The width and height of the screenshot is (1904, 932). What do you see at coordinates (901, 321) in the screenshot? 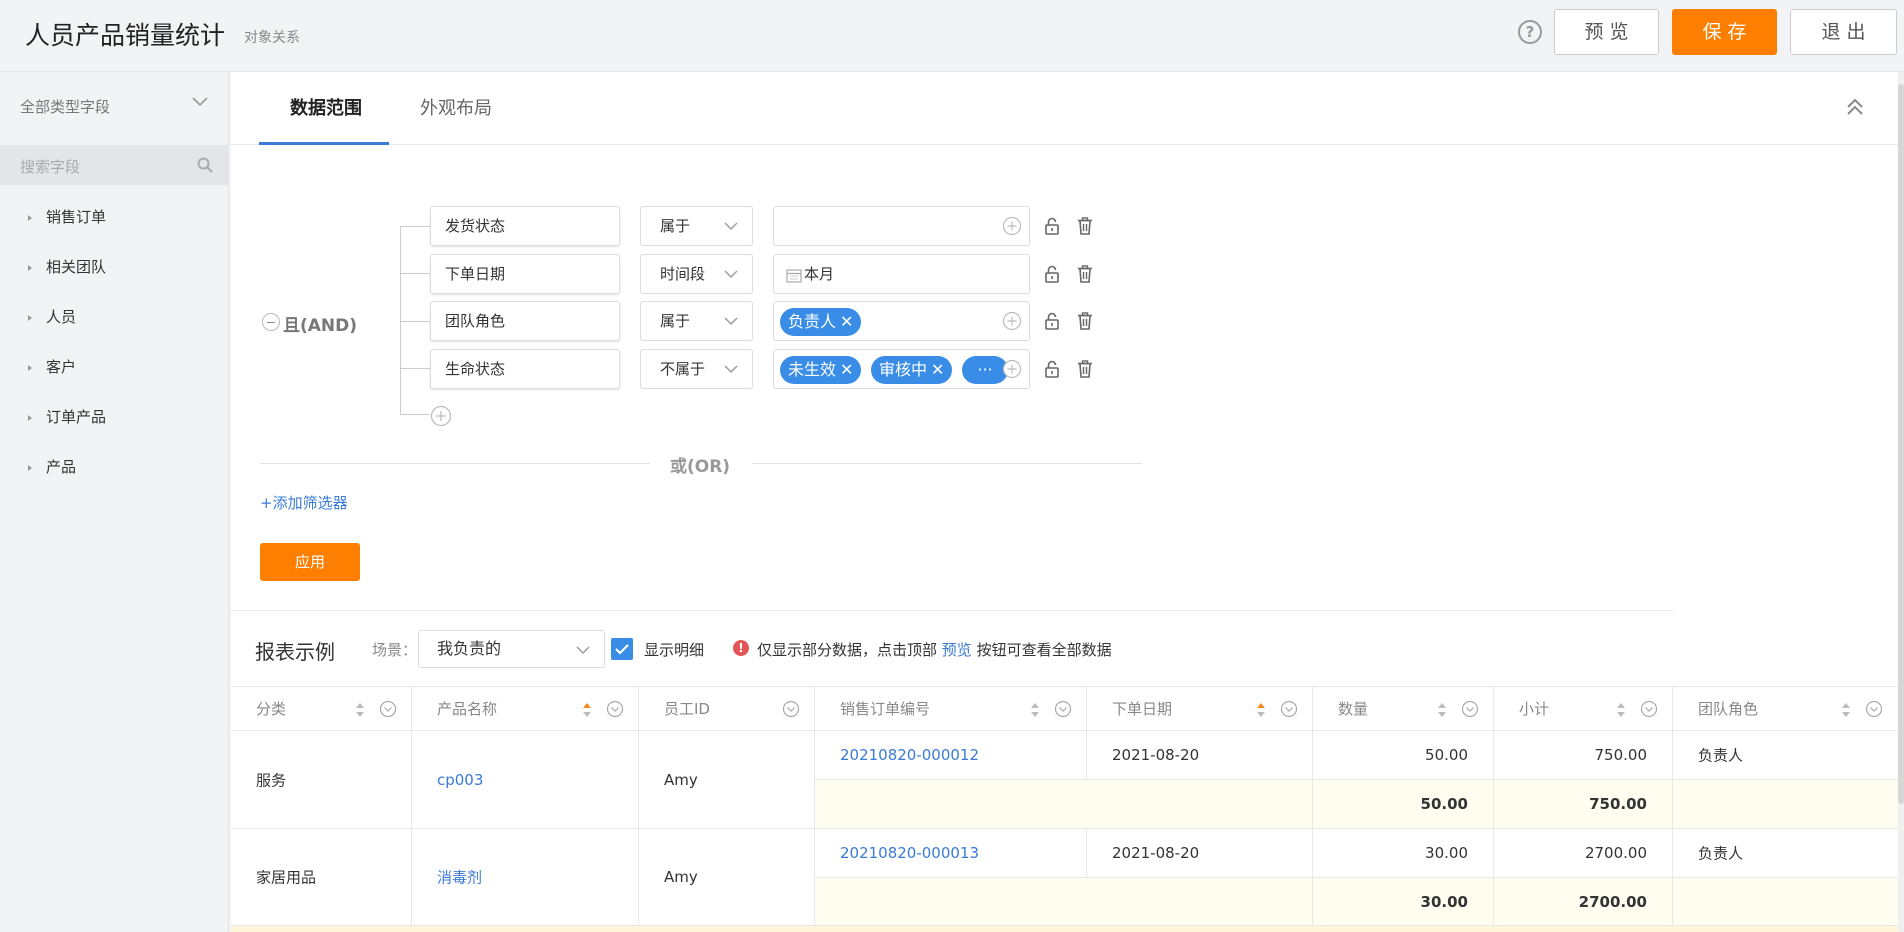
I see `condition-value: 负责人 ✕` at bounding box center [901, 321].